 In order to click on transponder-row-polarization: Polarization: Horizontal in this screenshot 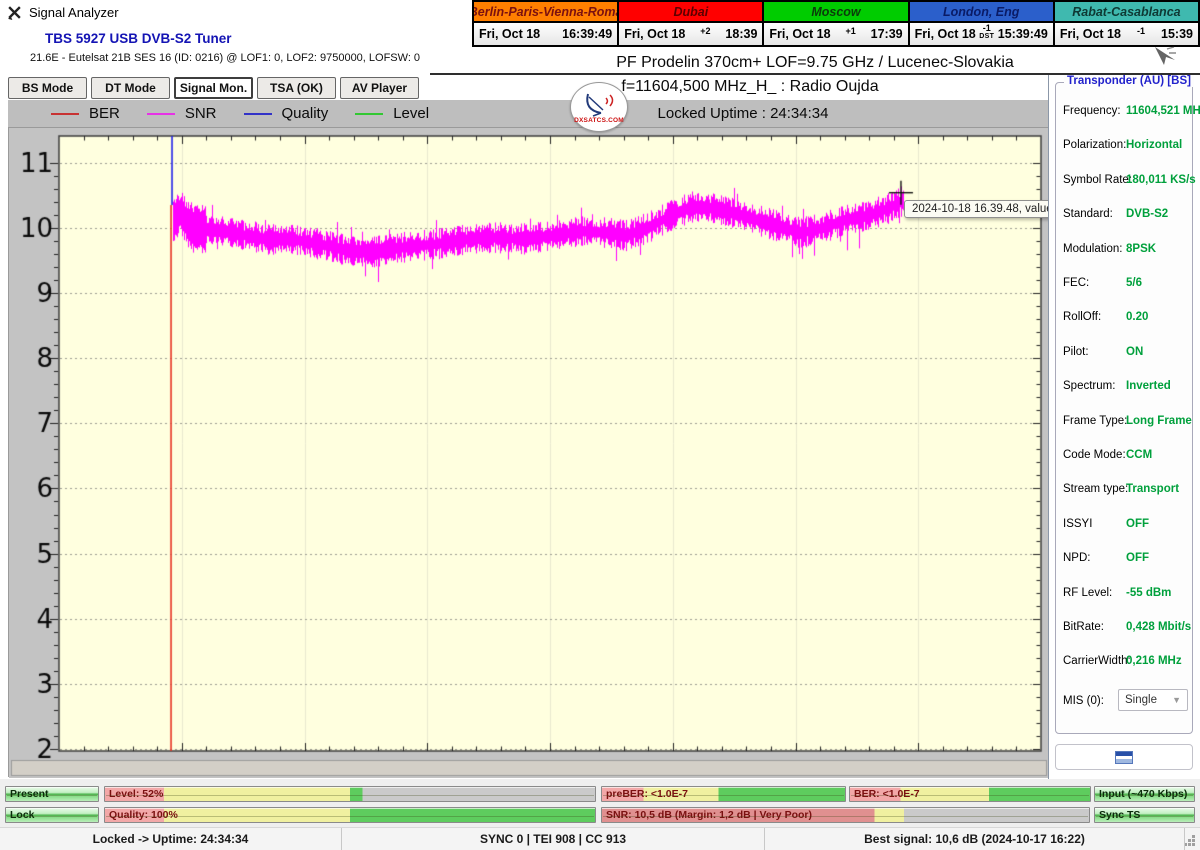, I will do `click(1124, 146)`.